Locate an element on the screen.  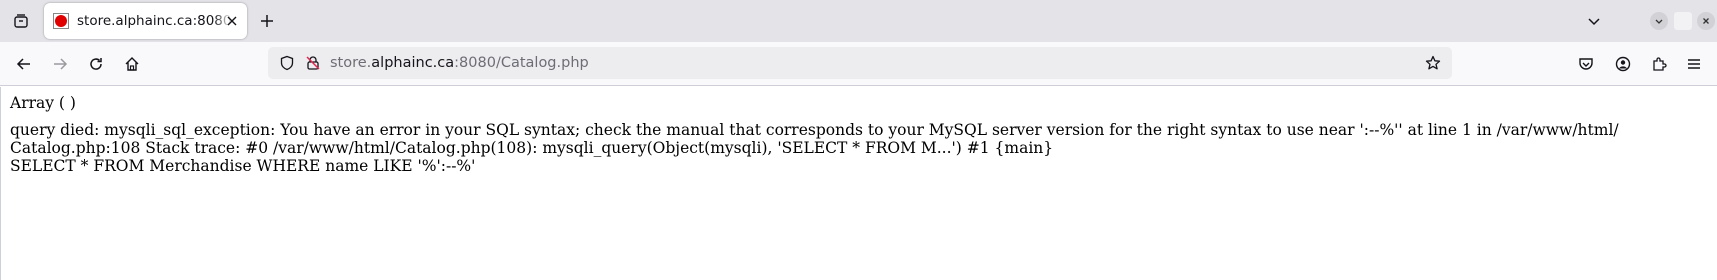
shield-icon is located at coordinates (287, 63).